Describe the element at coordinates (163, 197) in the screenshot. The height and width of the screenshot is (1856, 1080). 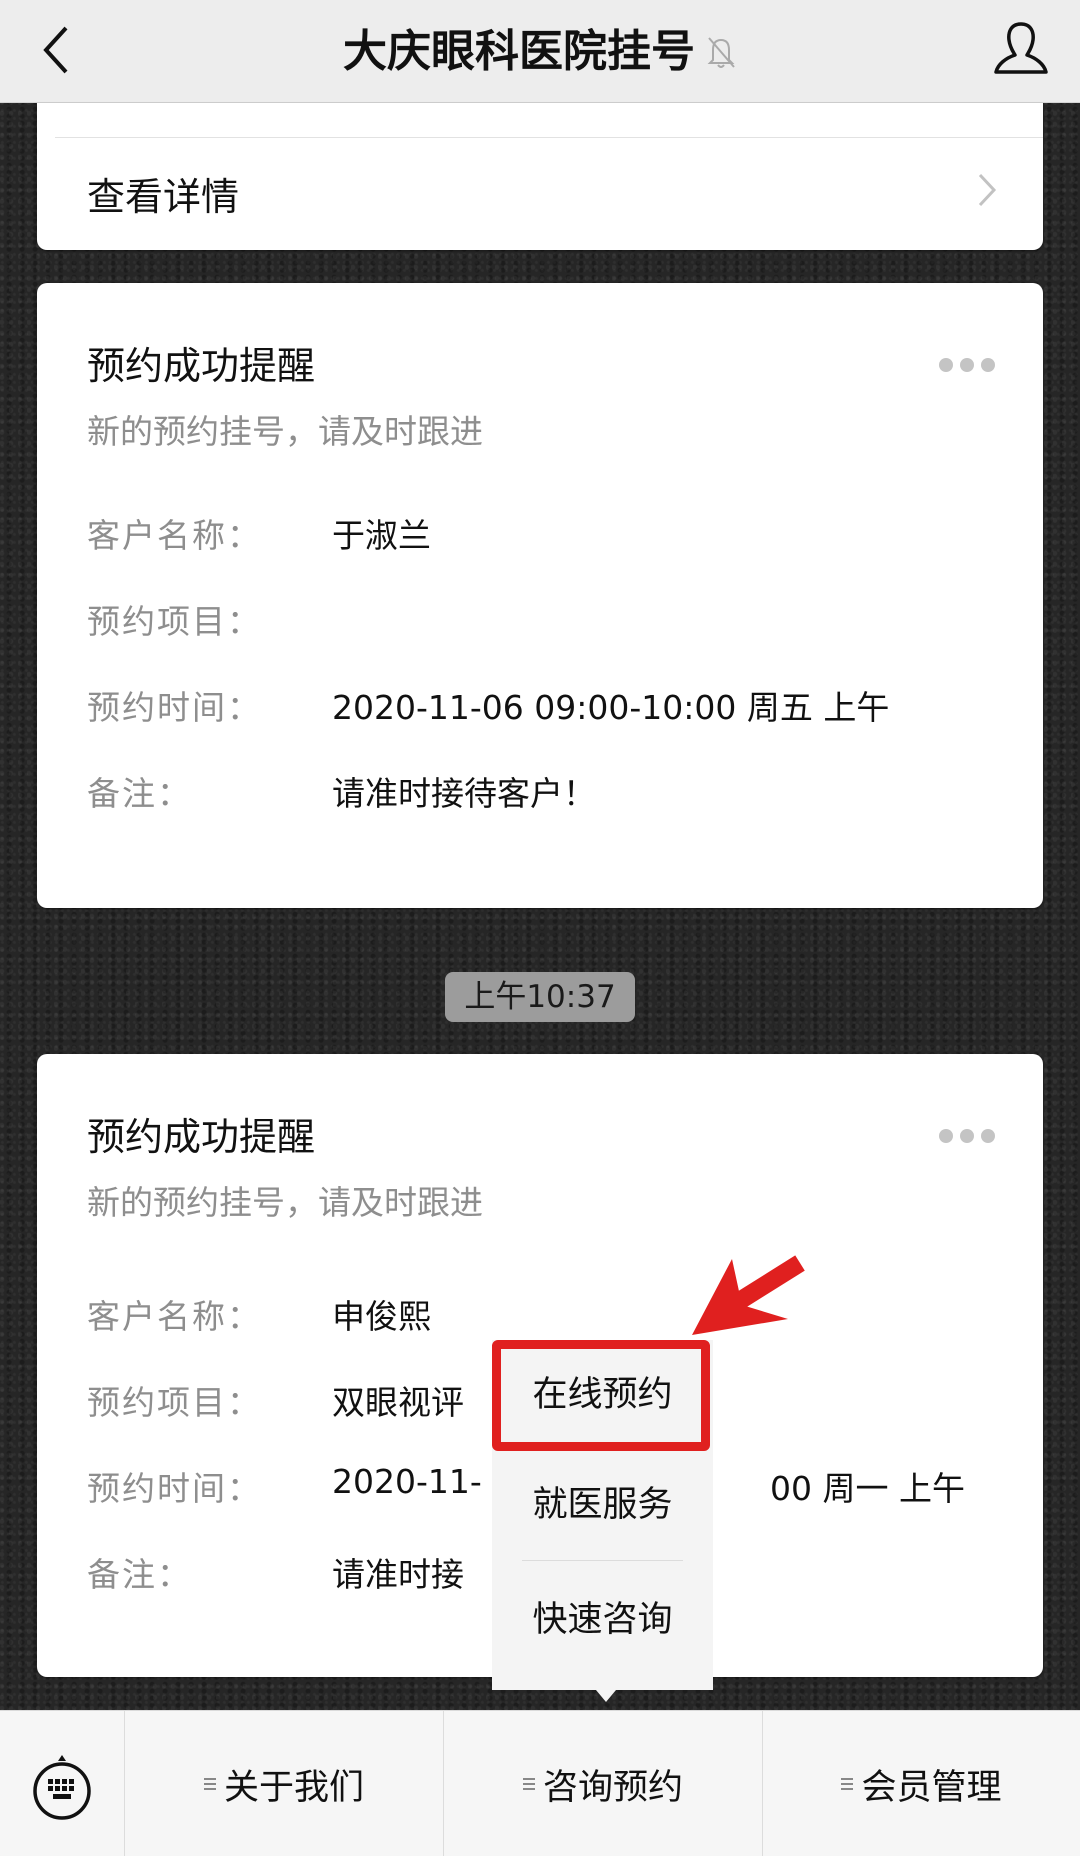
I see `view-details-label: 查看详情` at that location.